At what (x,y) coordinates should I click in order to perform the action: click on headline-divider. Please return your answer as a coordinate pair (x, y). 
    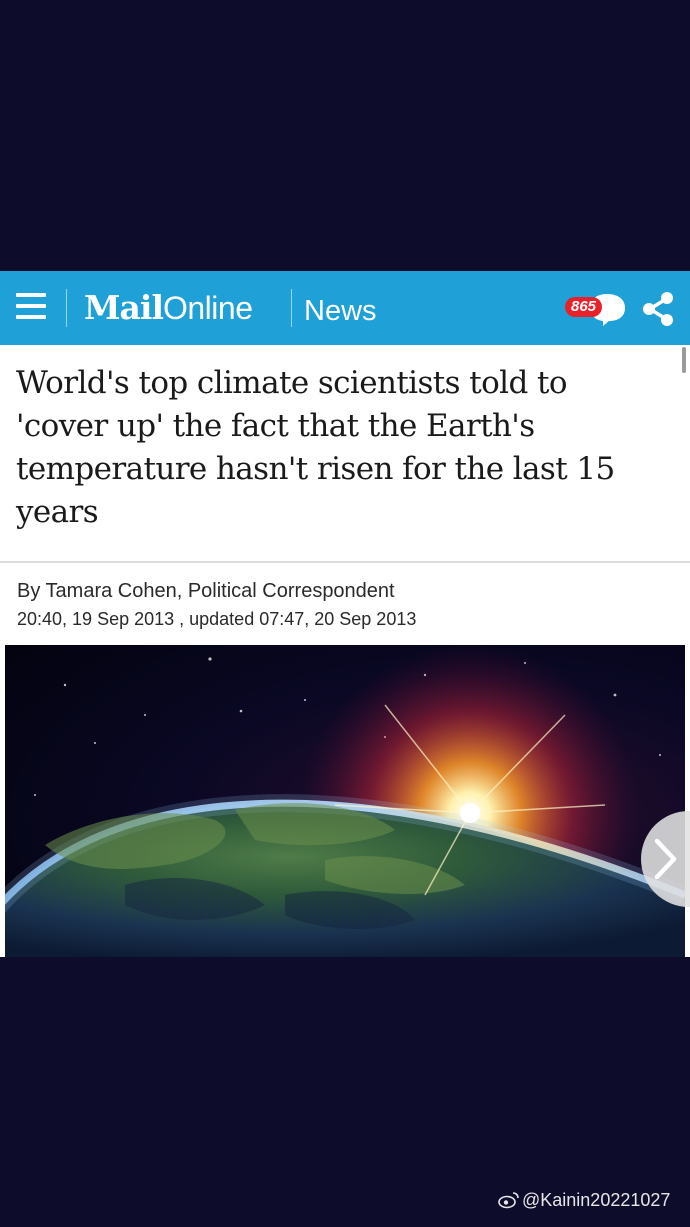
    Looking at the image, I should click on (345, 562).